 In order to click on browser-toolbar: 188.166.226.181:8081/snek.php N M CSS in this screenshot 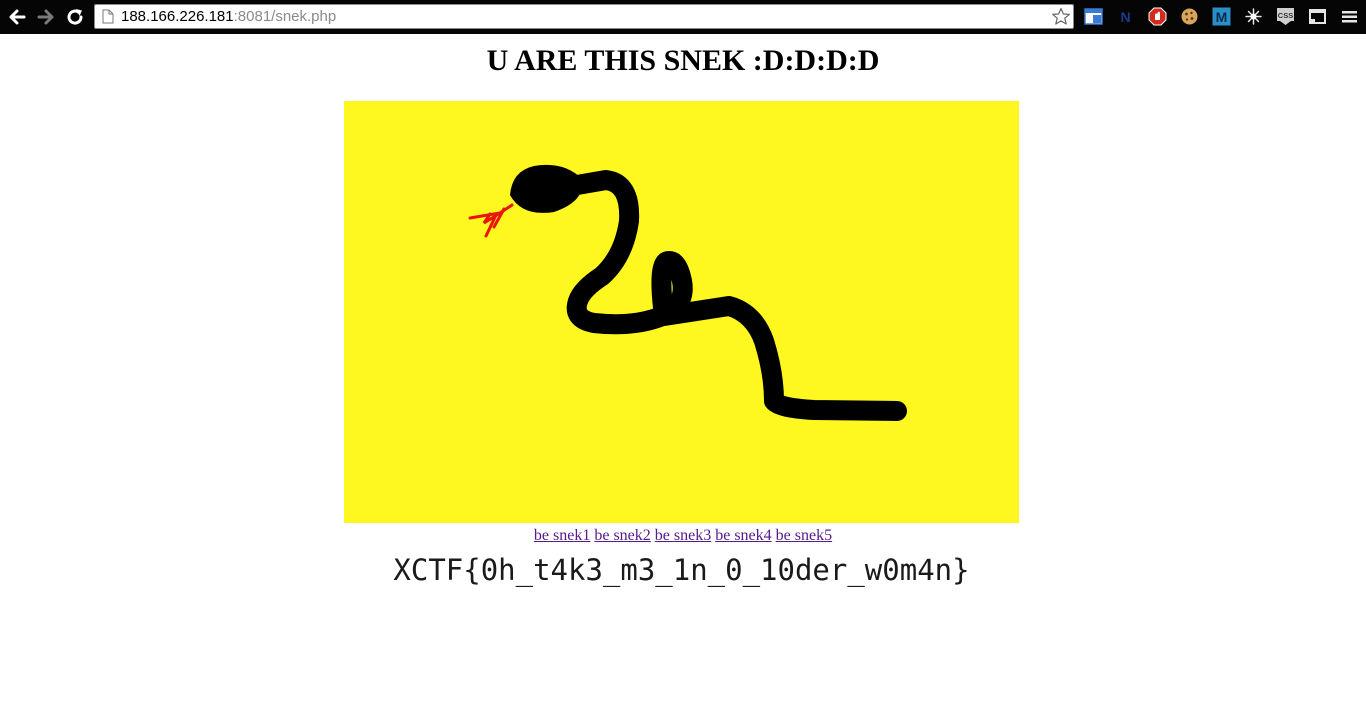, I will do `click(683, 17)`.